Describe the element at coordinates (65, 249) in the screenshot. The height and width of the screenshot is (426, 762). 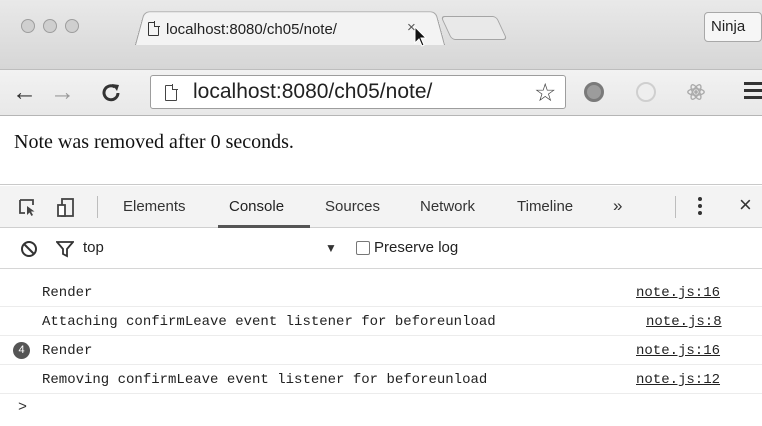
I see `filter-icon` at that location.